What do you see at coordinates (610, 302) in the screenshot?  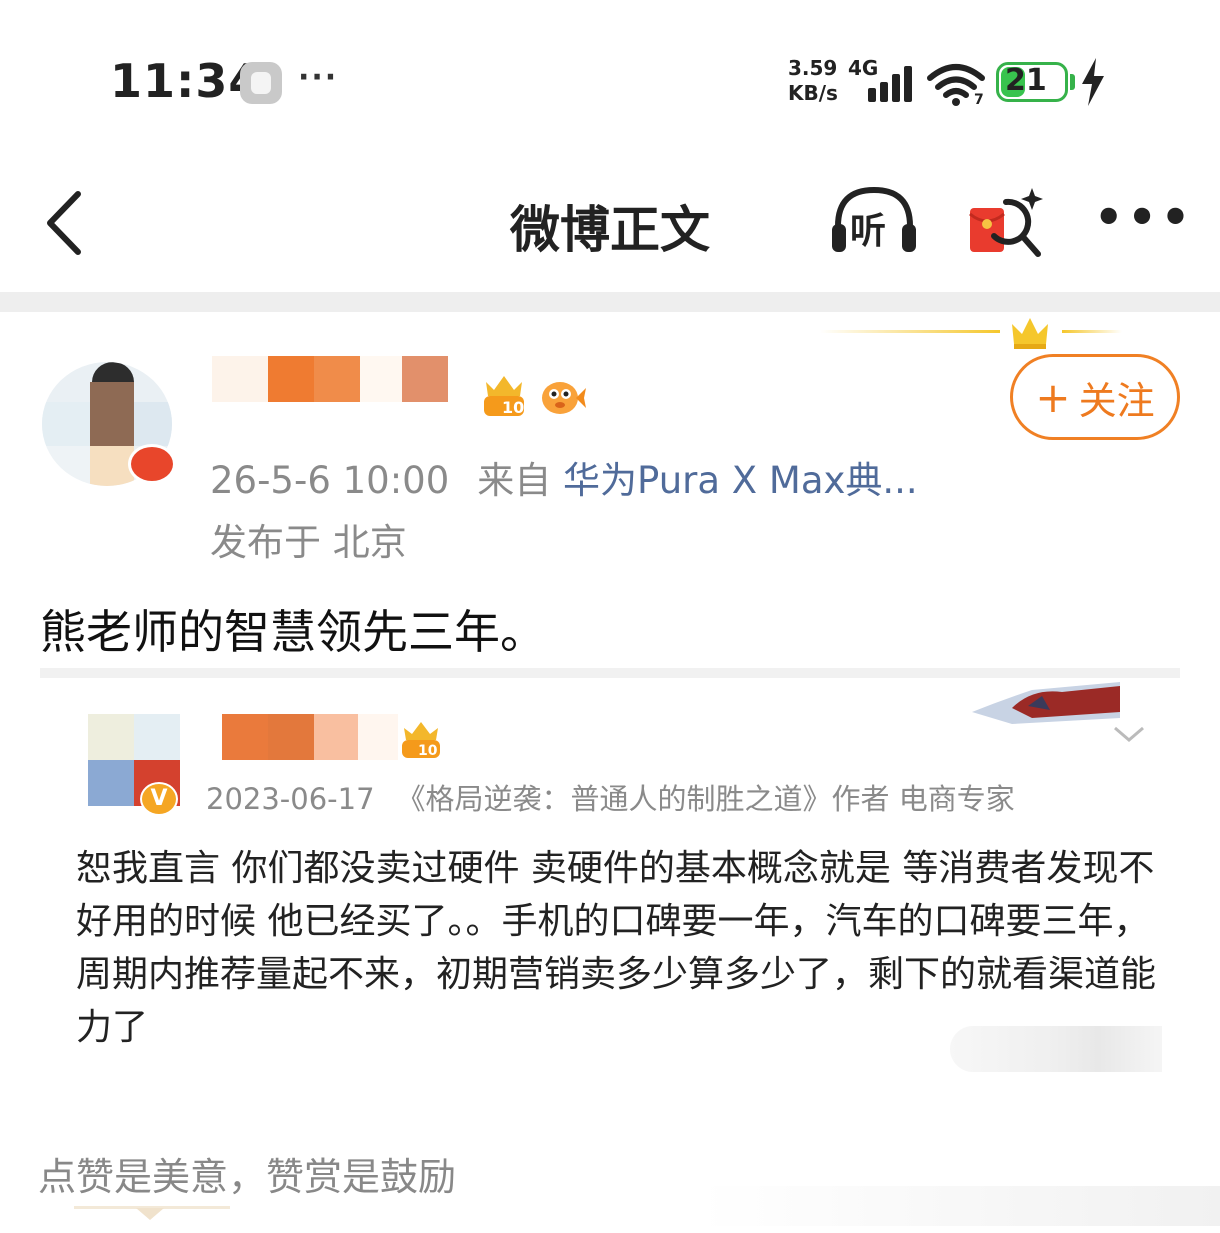 I see `section-divider` at bounding box center [610, 302].